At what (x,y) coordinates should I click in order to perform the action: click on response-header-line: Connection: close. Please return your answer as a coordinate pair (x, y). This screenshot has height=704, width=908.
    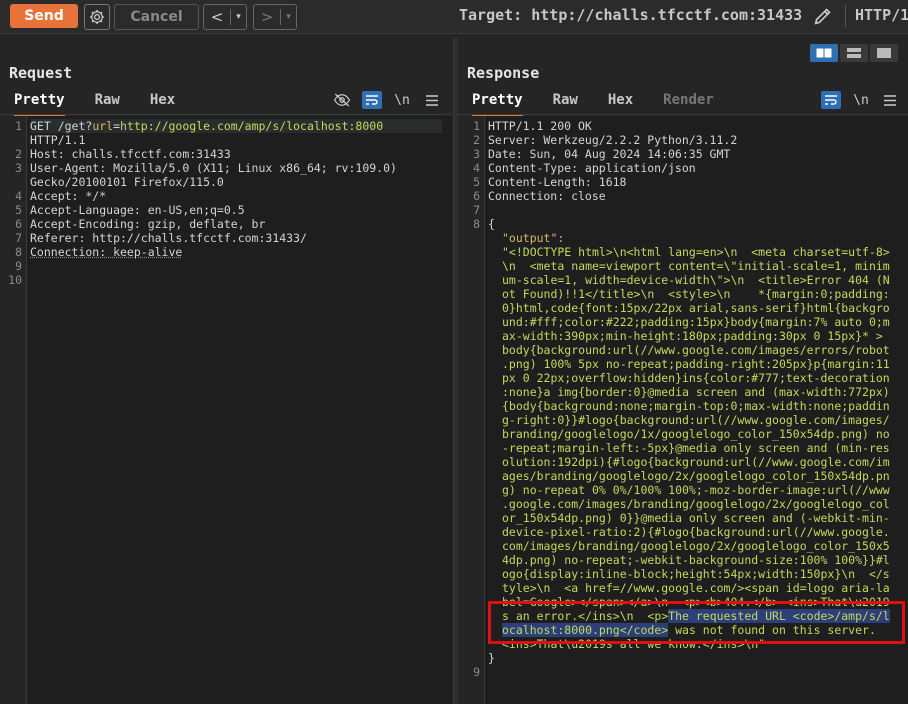
    Looking at the image, I should click on (547, 196).